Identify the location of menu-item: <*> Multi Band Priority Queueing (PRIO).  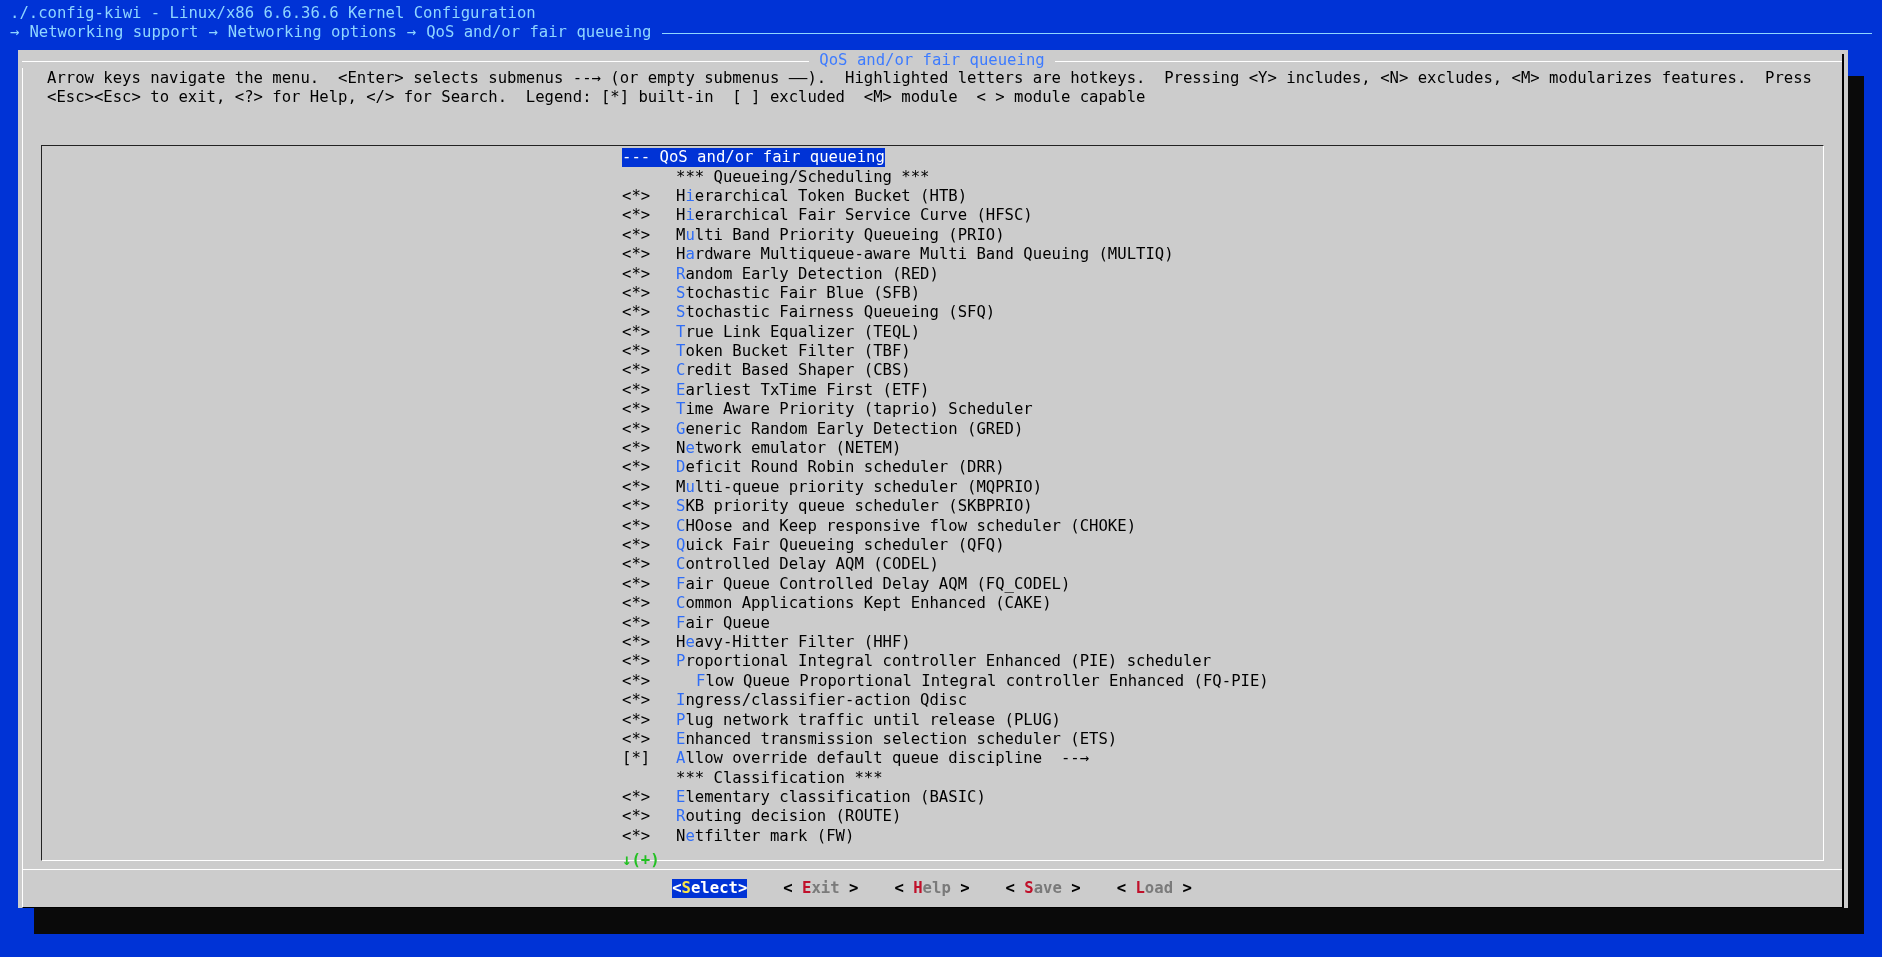
(813, 235).